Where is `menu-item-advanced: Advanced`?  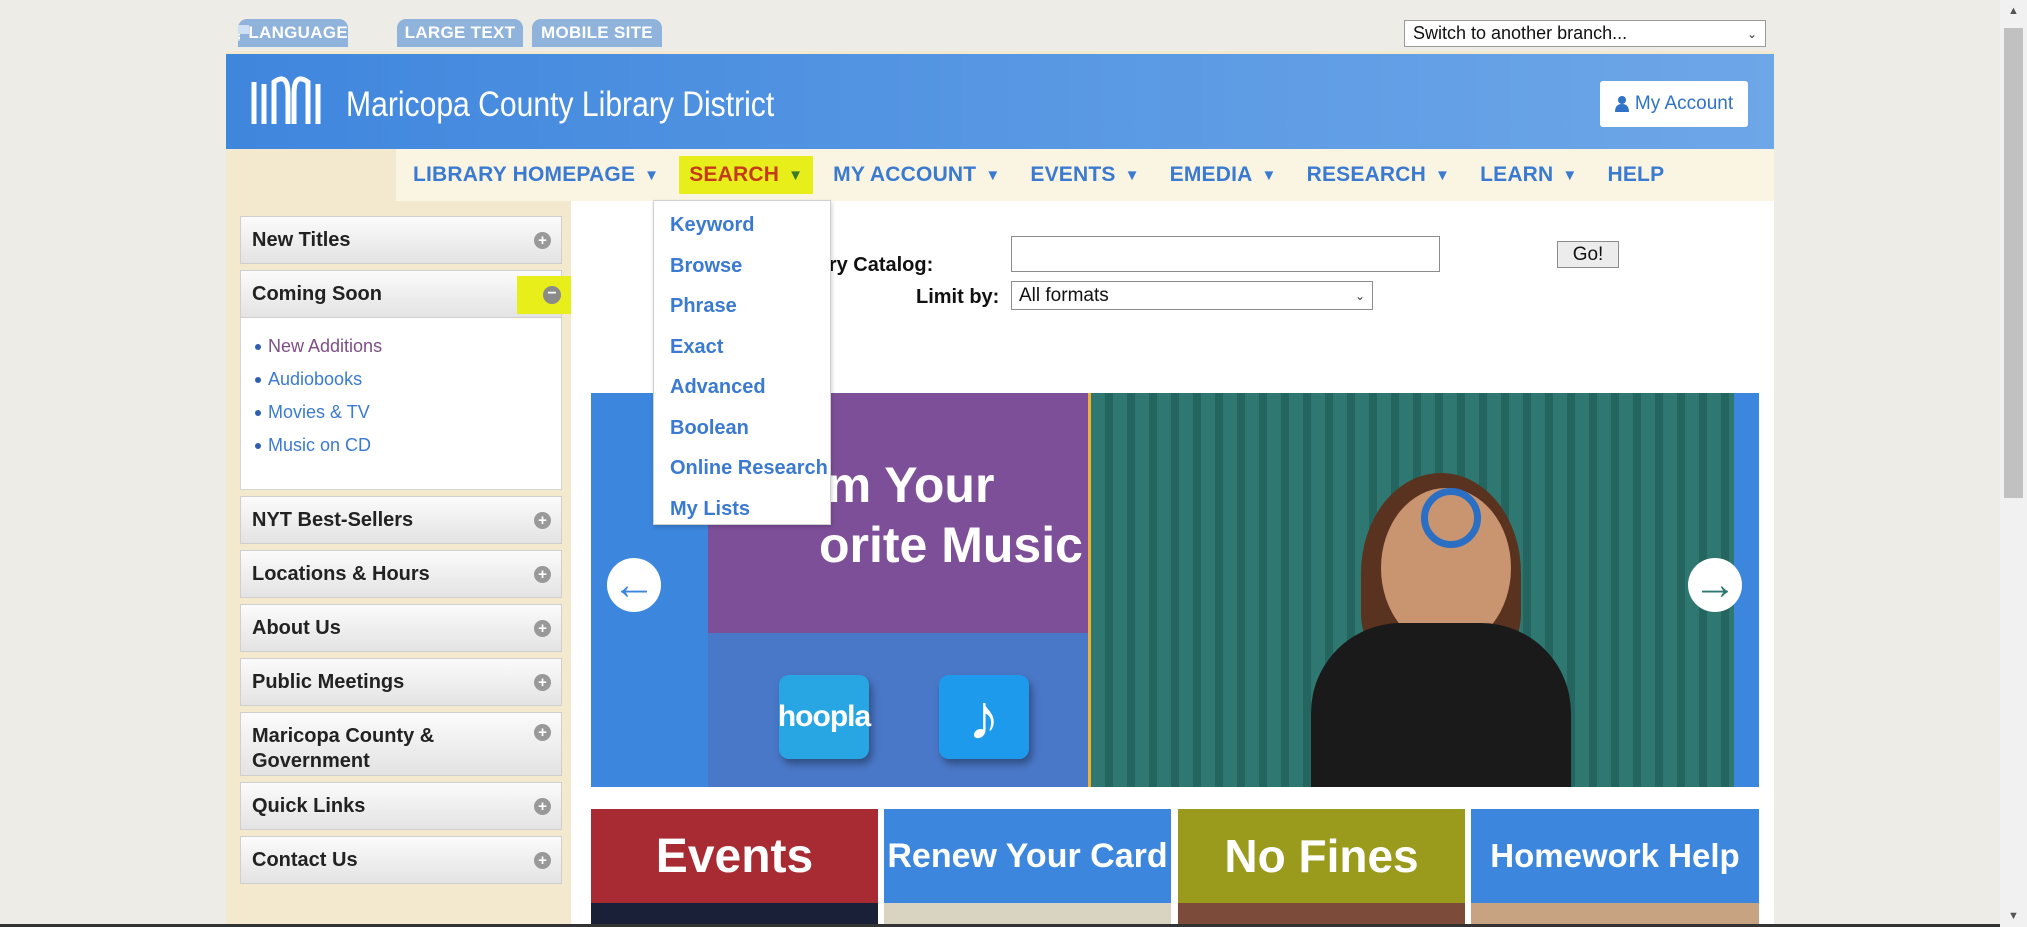 menu-item-advanced: Advanced is located at coordinates (742, 391).